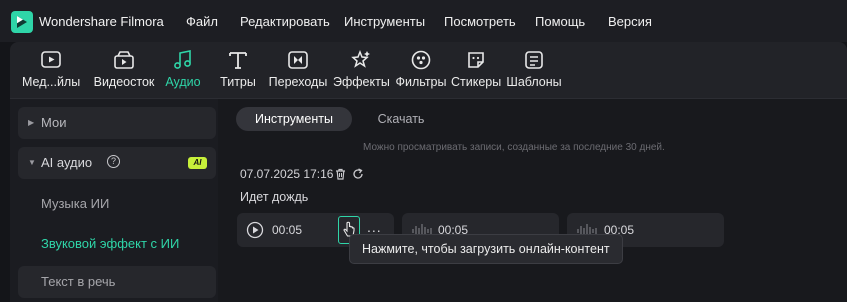  What do you see at coordinates (534, 60) in the screenshot?
I see `templates-icon` at bounding box center [534, 60].